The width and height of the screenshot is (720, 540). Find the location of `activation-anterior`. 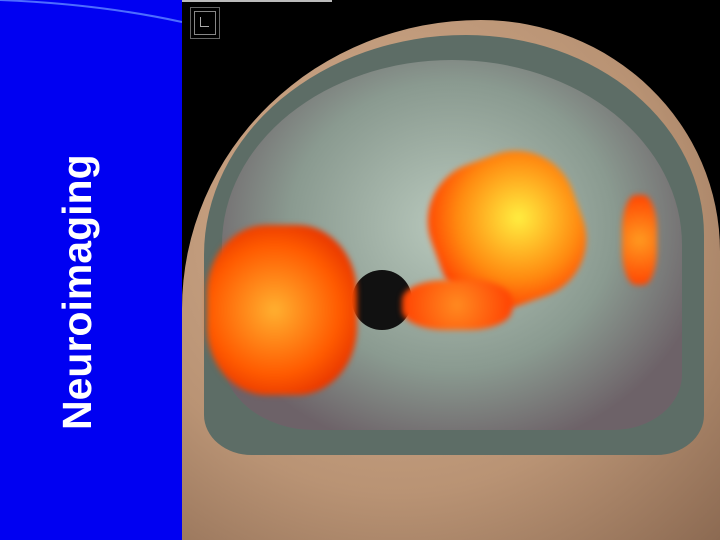

activation-anterior is located at coordinates (639, 240).